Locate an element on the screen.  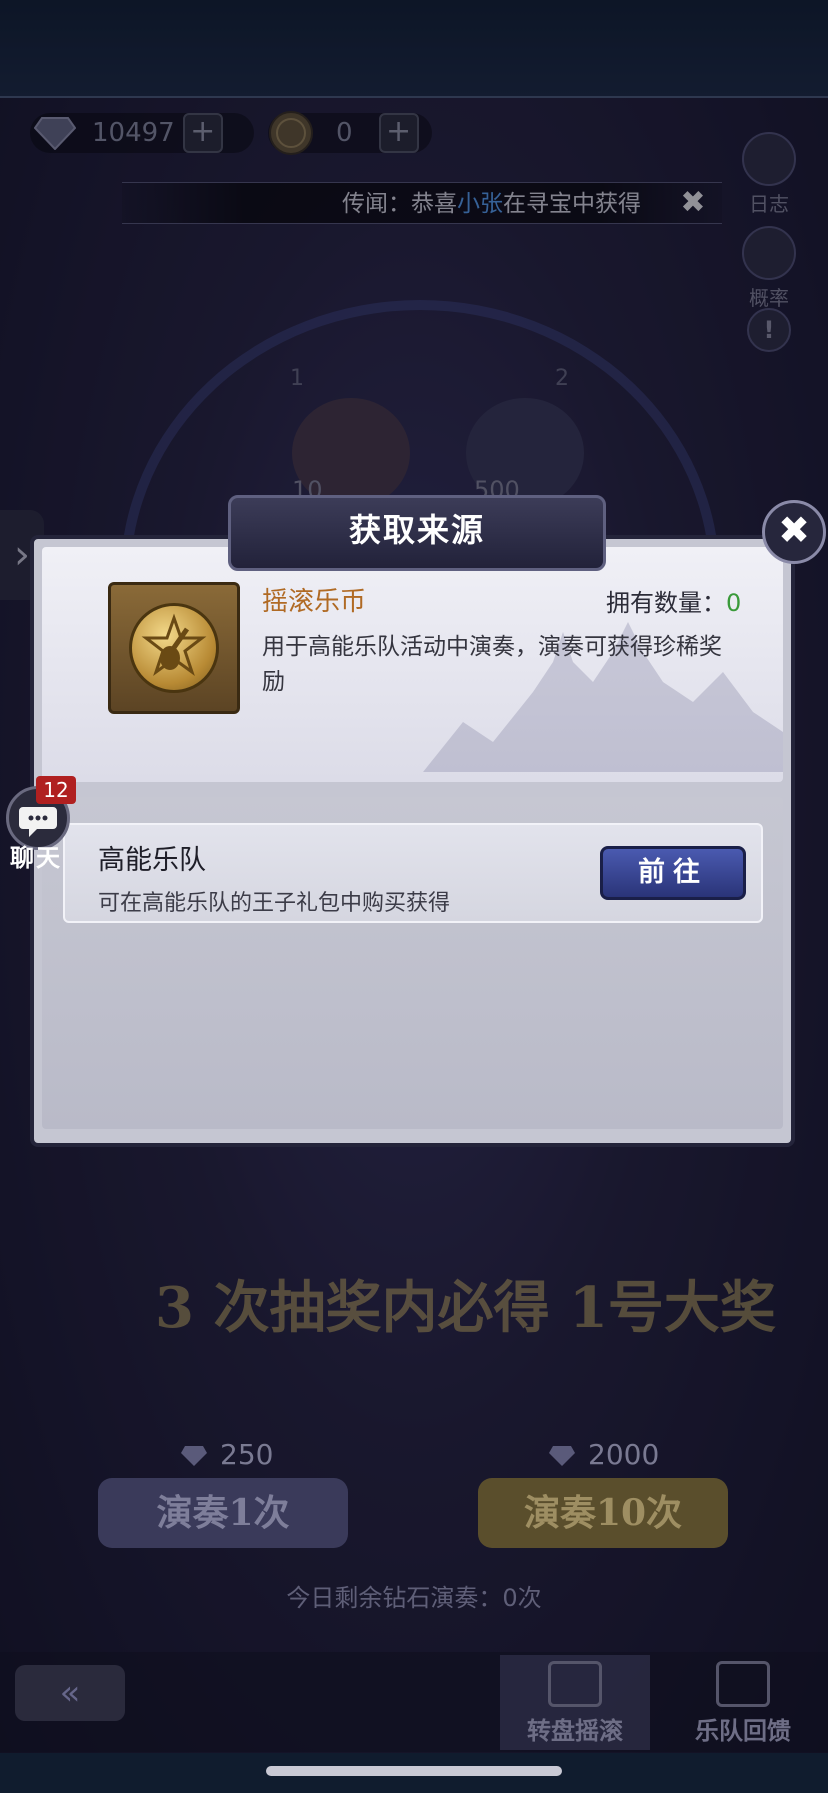
single-play-price: 250 is located at coordinates (226, 1454).